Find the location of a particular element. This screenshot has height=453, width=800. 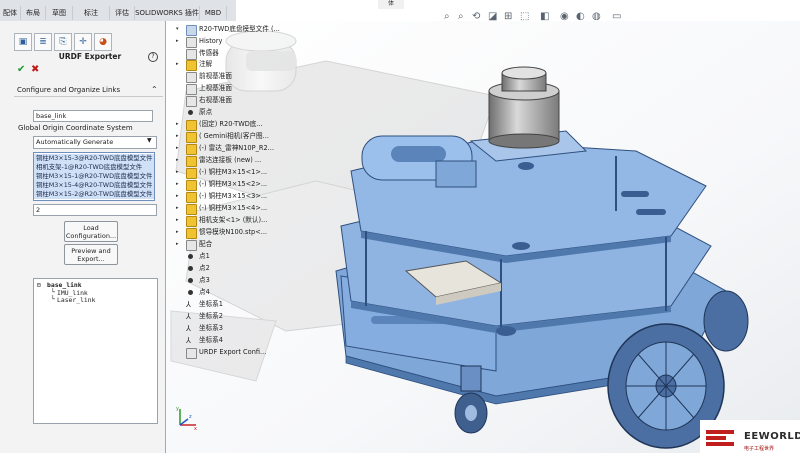

tree-item-label: 右视基准面 is located at coordinates (215, 100).